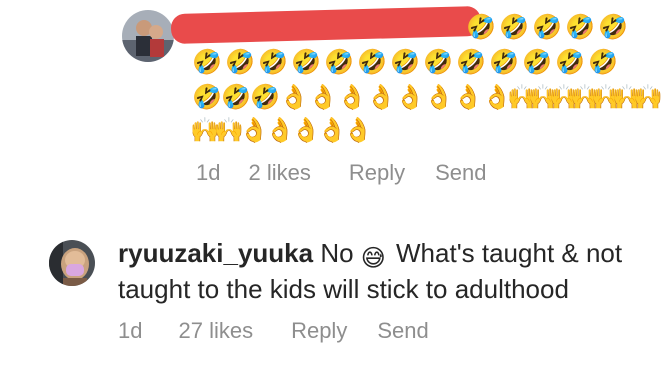 This screenshot has width=672, height=378. I want to click on emoji-row-4: 🙌 🙌 👌 👌 👌 👌 👌, so click(281, 130).